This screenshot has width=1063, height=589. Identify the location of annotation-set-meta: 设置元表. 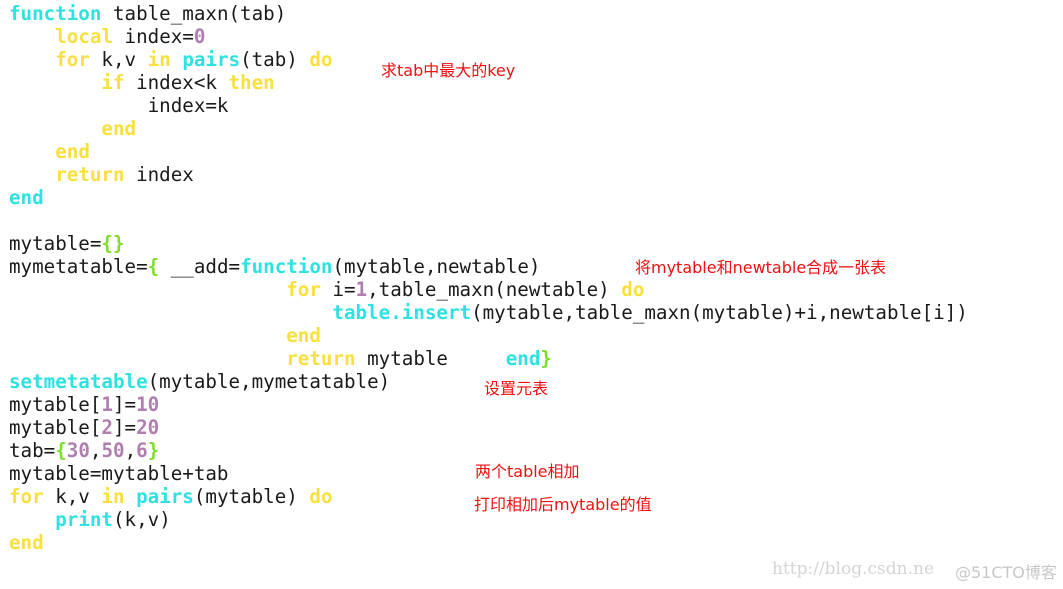
(516, 388).